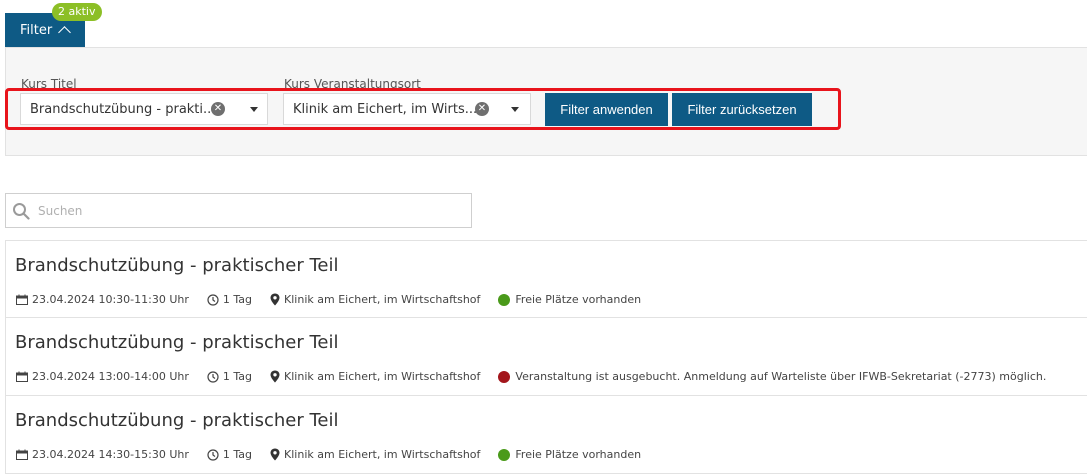 The height and width of the screenshot is (474, 1087). Describe the element at coordinates (110, 376) in the screenshot. I see `course-datetime: 23.04.2024 13:00-14:00 Uhr` at that location.